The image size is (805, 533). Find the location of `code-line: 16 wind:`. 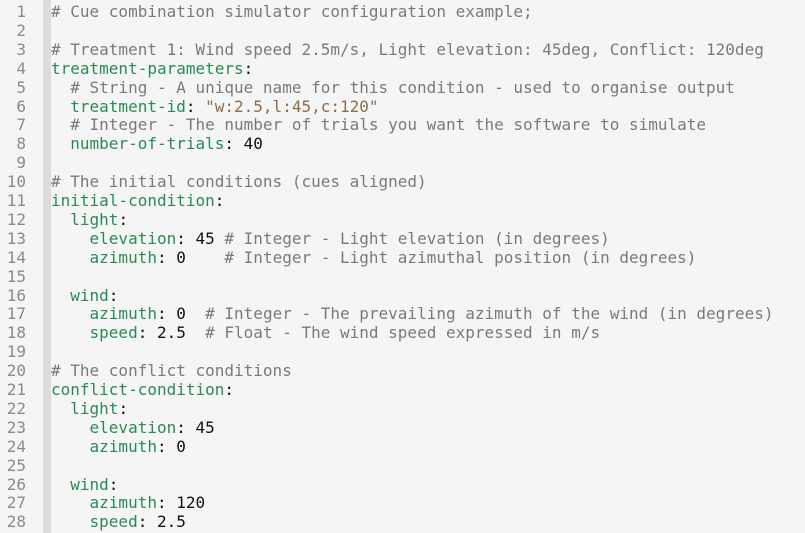

code-line: 16 wind: is located at coordinates (59, 295).